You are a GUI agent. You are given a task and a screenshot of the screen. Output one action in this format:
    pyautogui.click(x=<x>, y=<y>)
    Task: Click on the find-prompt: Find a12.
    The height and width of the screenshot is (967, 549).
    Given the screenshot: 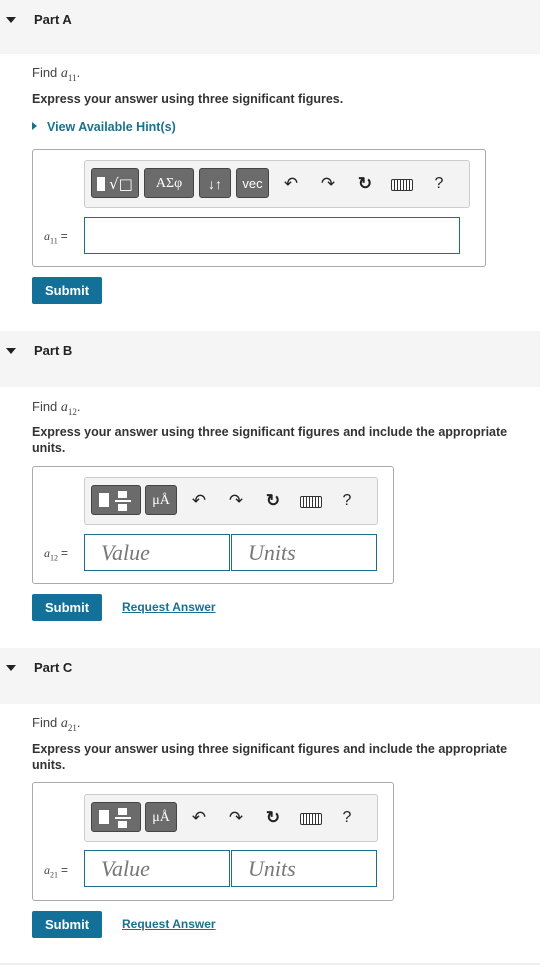 What is the action you would take?
    pyautogui.click(x=56, y=408)
    